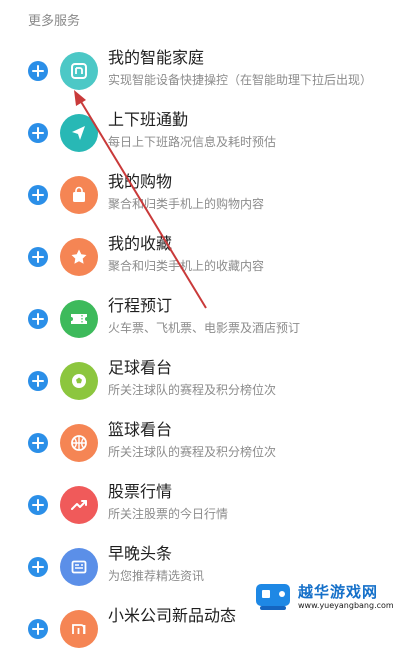  I want to click on news-icon, so click(79, 567).